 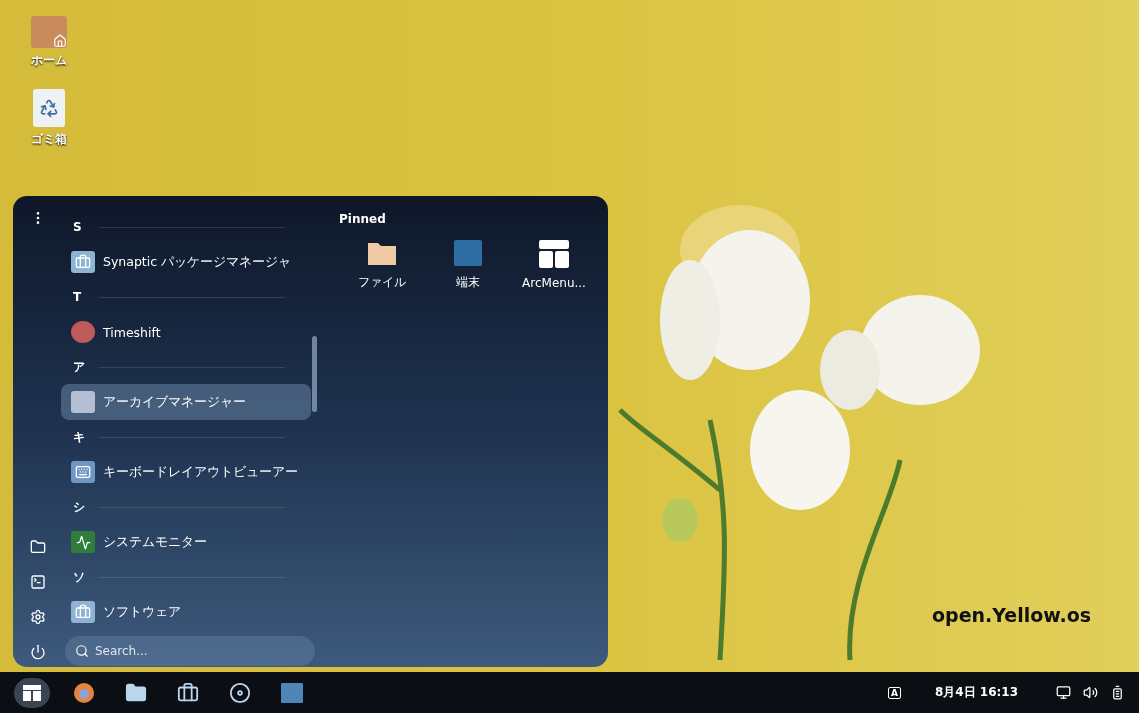 I want to click on trash-icon, so click(x=49, y=108).